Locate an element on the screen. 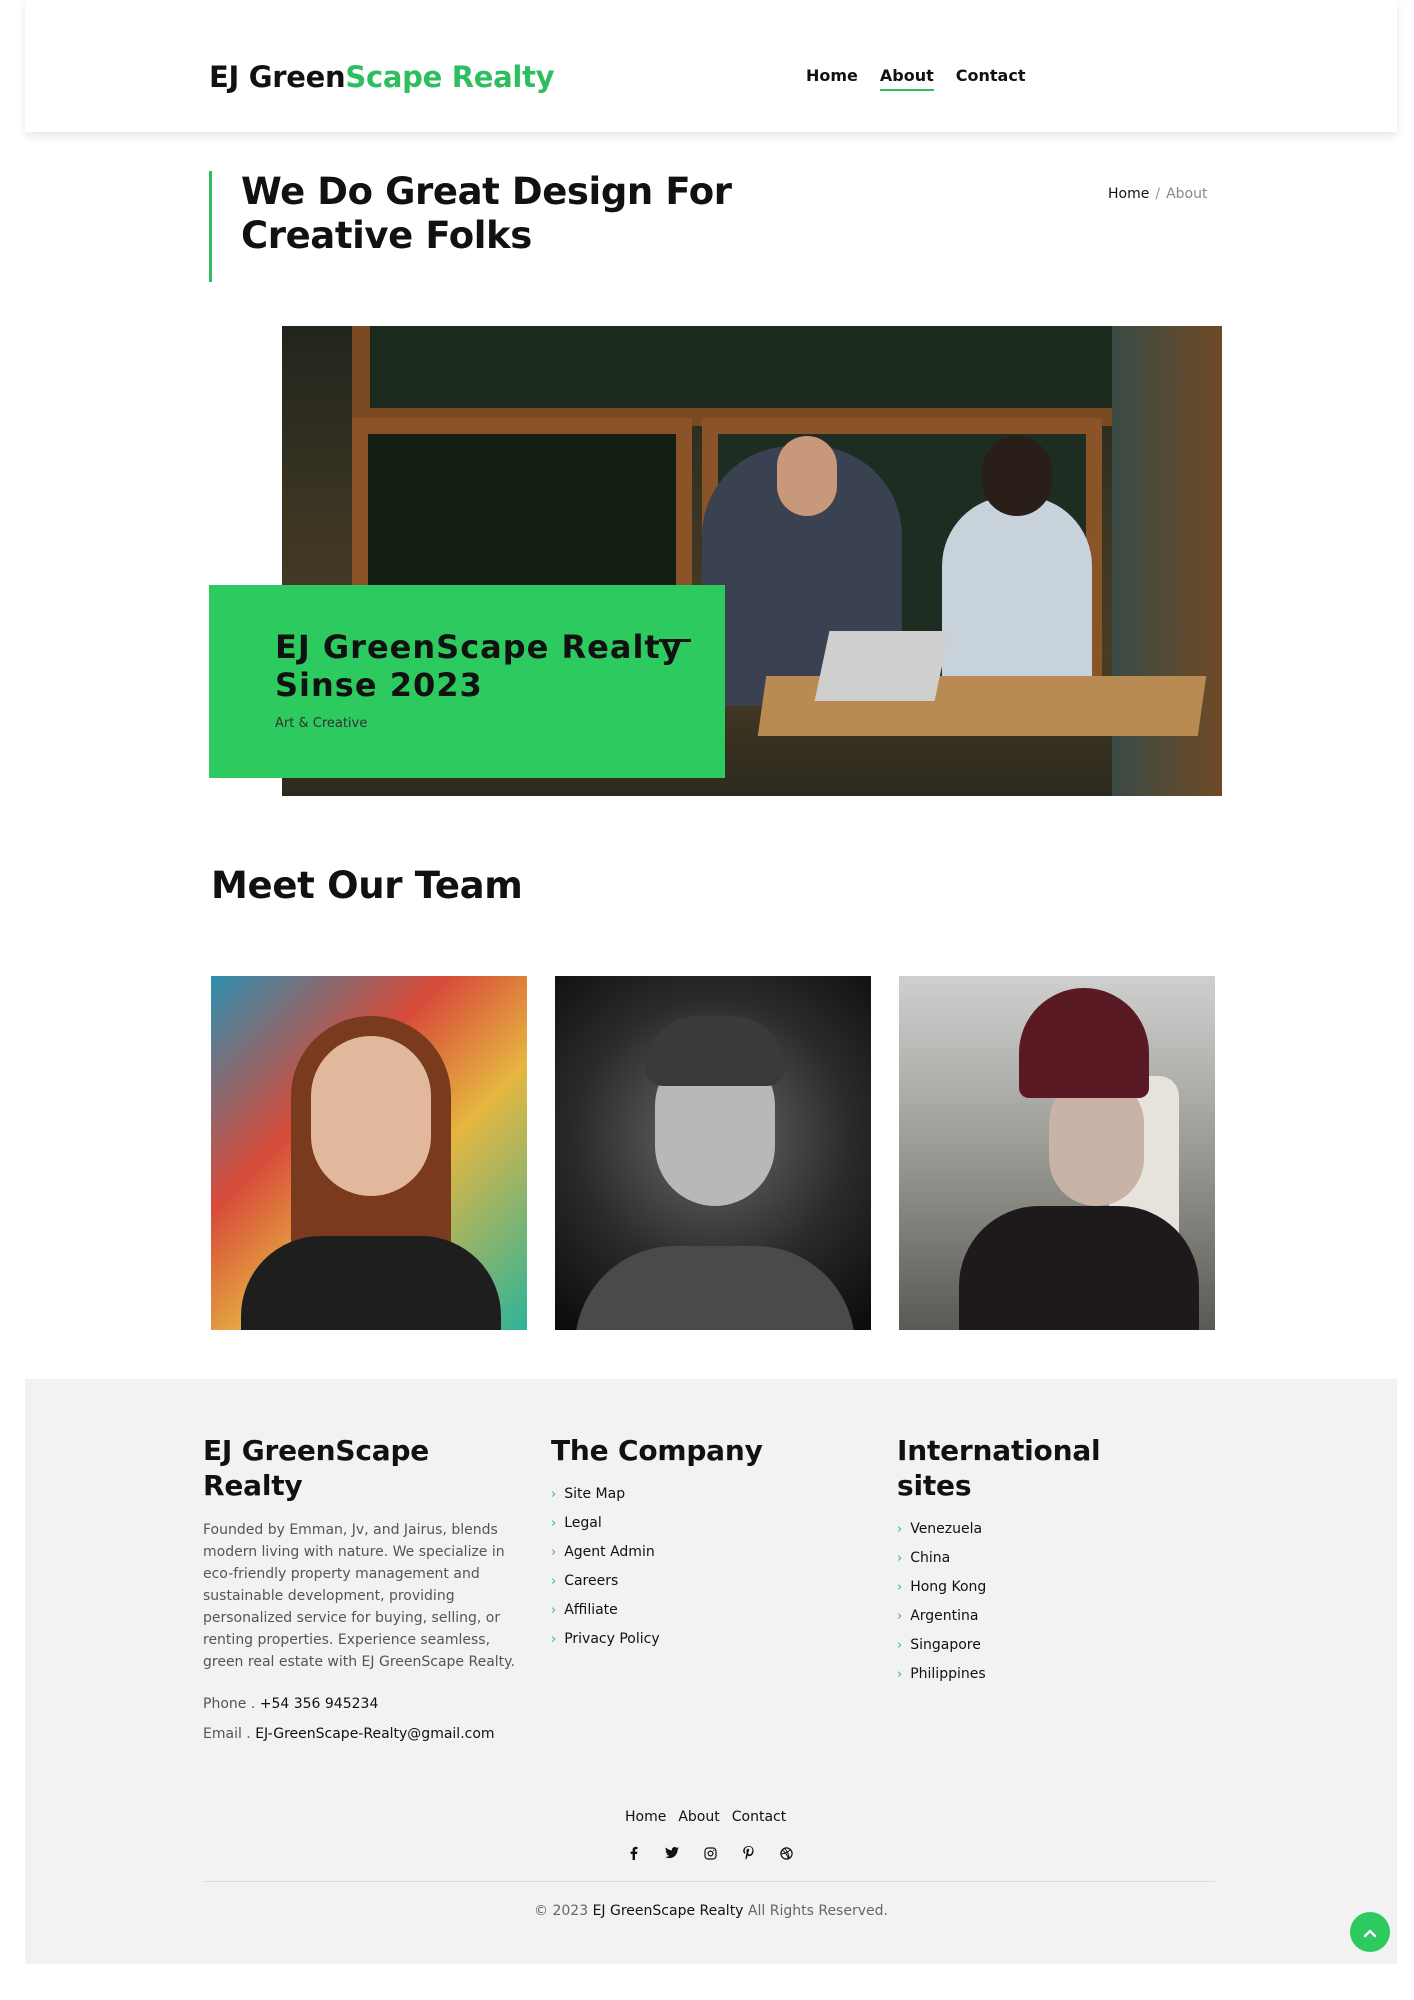 The image size is (1414, 2000). team-heading: Meet Our Team is located at coordinates (367, 885).